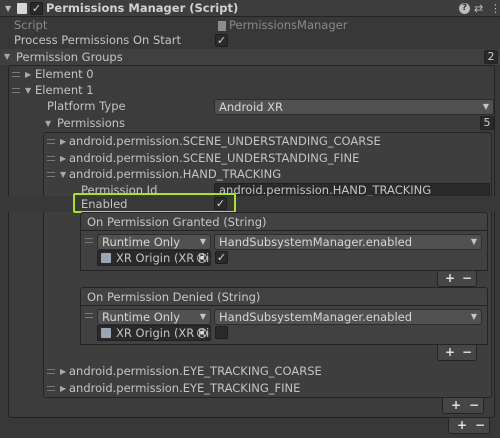 Image resolution: width=500 pixels, height=438 pixels. What do you see at coordinates (69, 57) in the screenshot?
I see `permission-groups-label: Permission Groups` at bounding box center [69, 57].